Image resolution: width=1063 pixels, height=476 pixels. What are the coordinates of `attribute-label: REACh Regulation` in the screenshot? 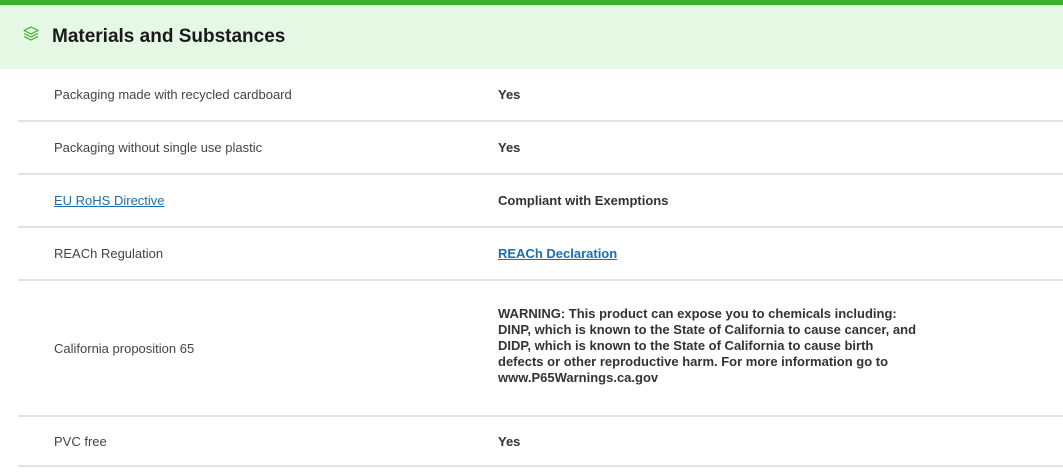 It's located at (109, 253).